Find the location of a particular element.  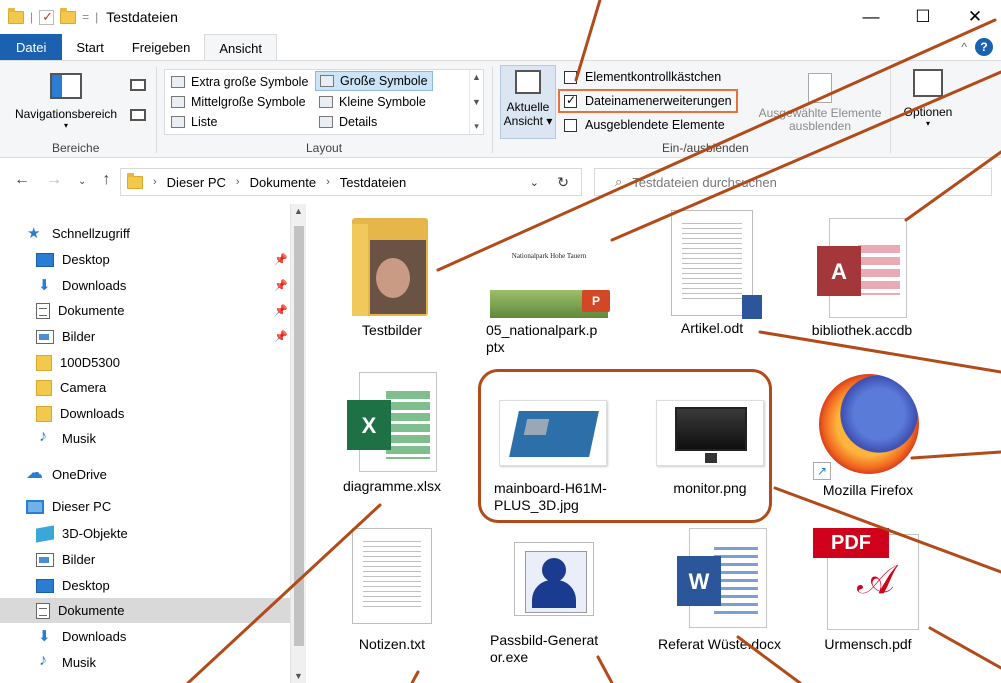

layout-extra-large-icons: Extra große Symbole is located at coordinates (239, 82).